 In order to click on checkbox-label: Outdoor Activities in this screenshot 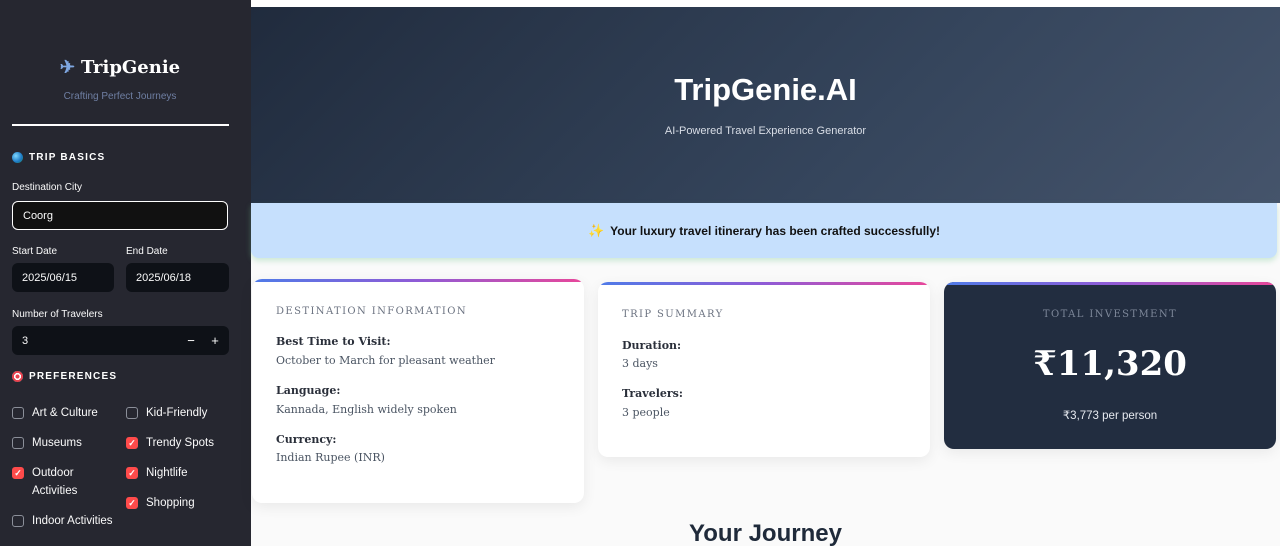, I will do `click(55, 482)`.